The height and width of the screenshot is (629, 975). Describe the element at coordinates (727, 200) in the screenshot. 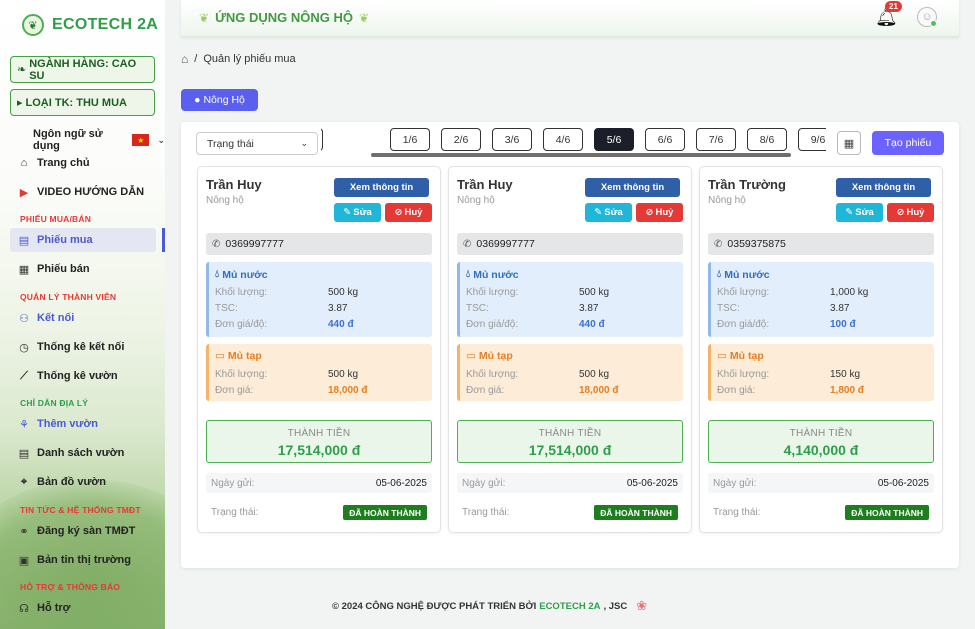

I see `farmer-role: Nông hộ` at that location.